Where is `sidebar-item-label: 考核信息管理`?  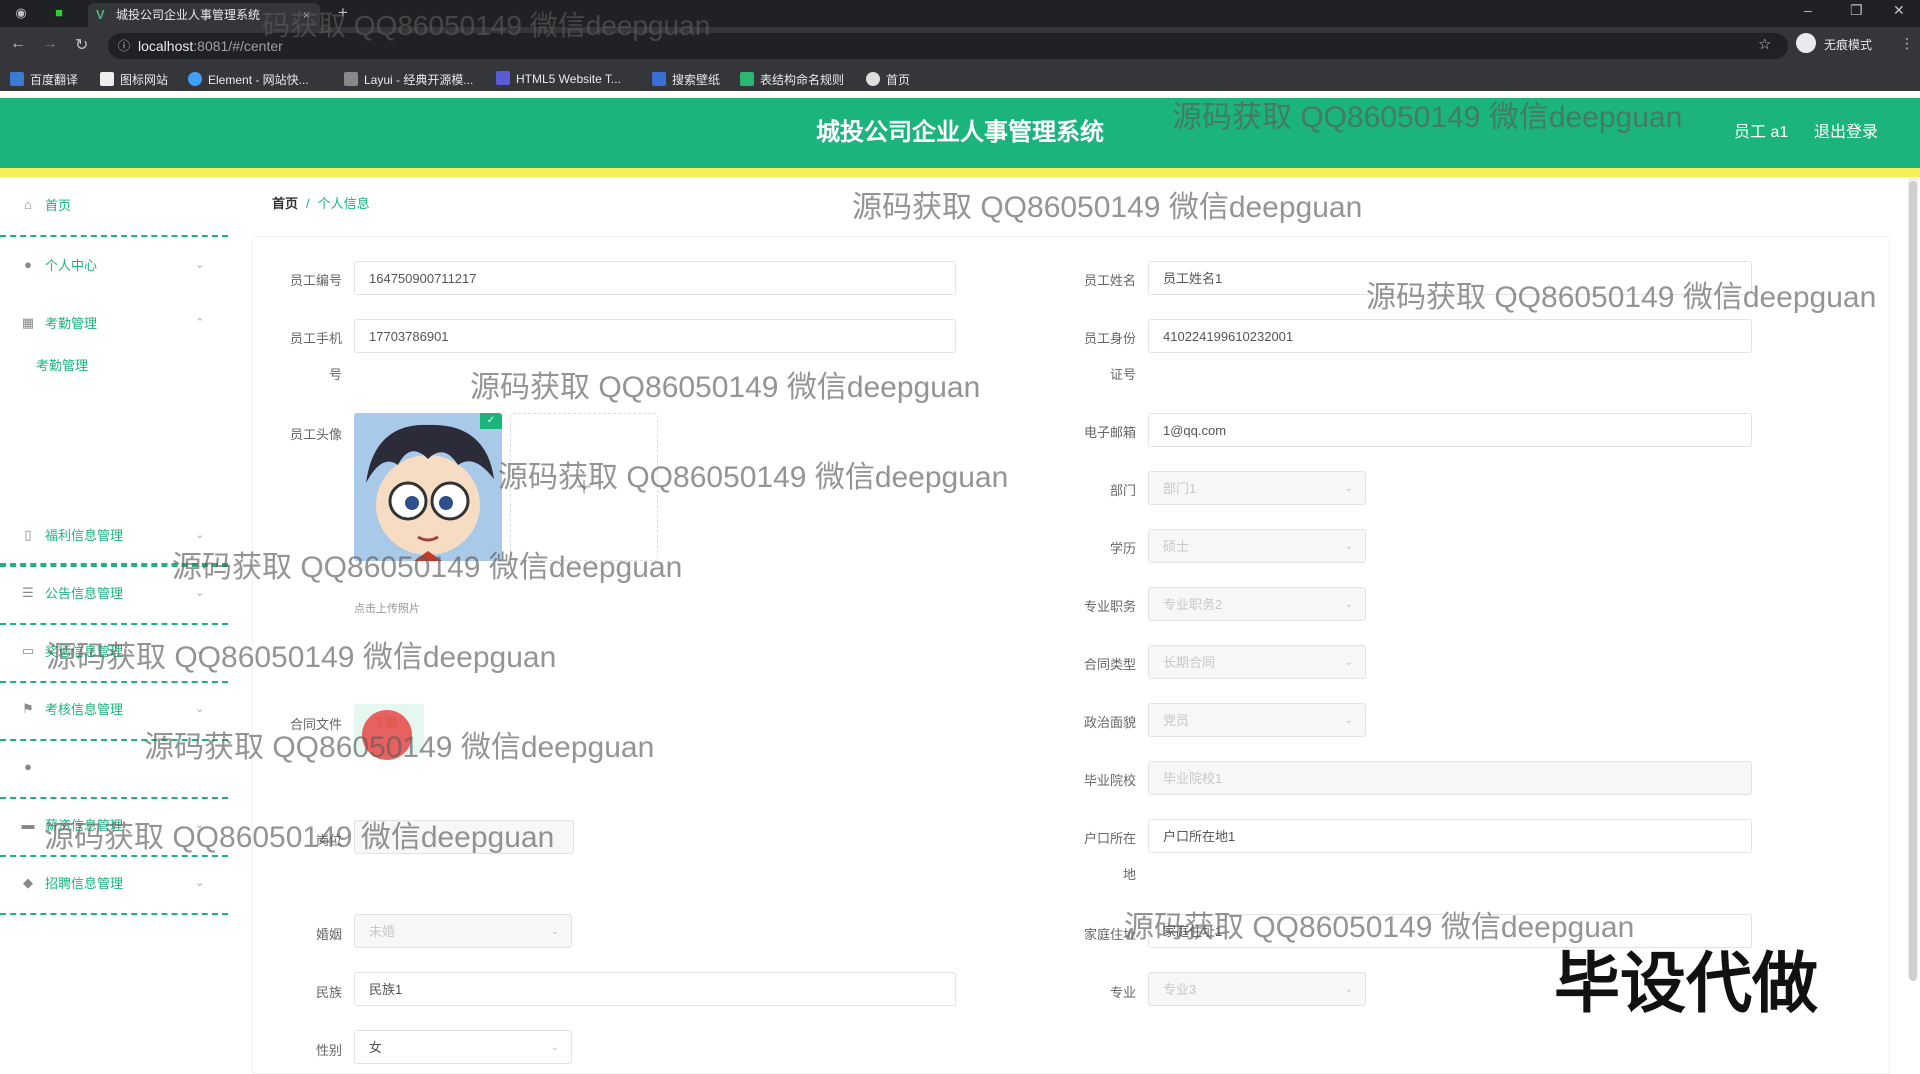 sidebar-item-label: 考核信息管理 is located at coordinates (84, 709).